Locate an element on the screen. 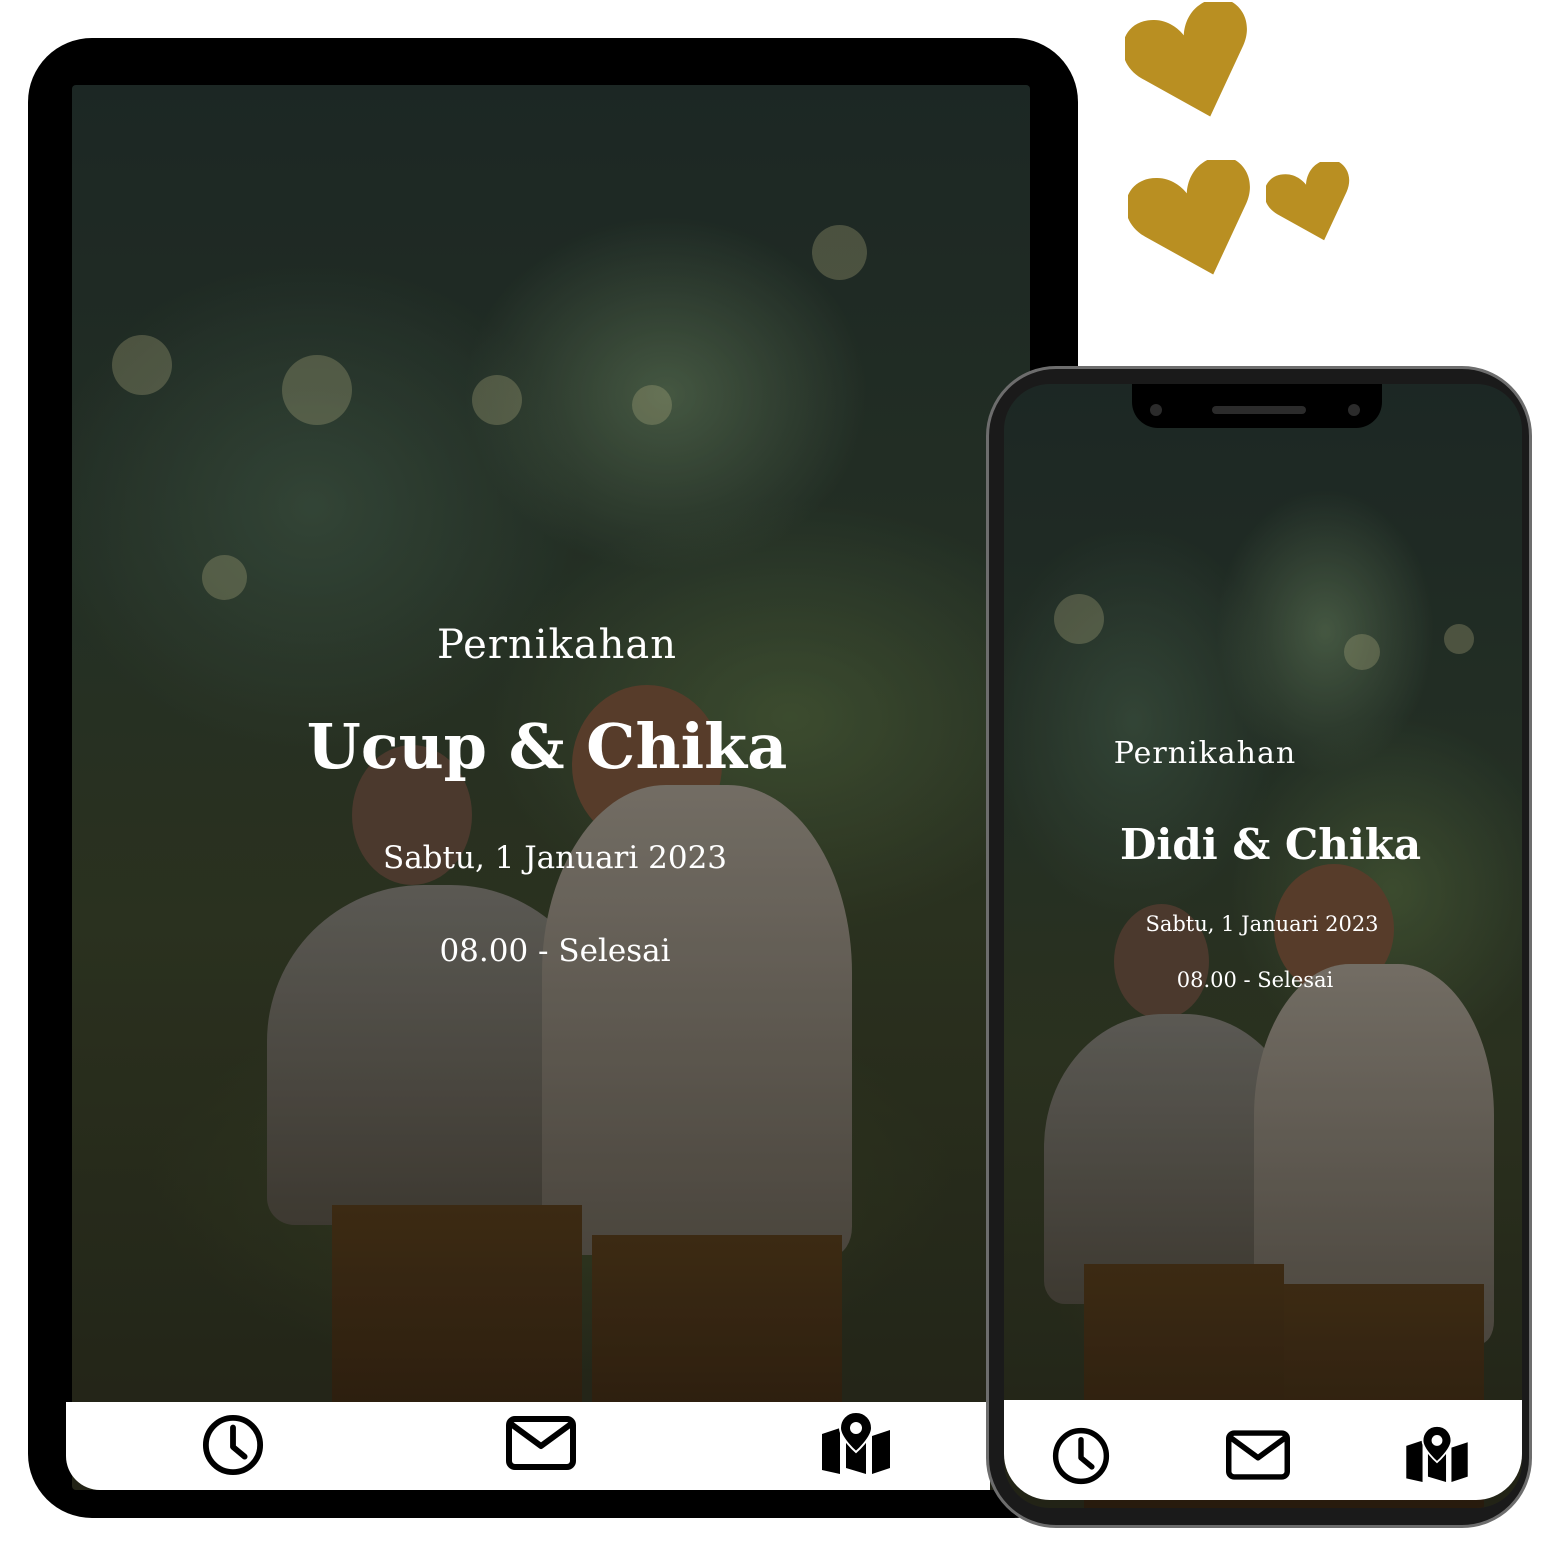 The width and height of the screenshot is (1550, 1550). phone-bottom-nav is located at coordinates (1263, 1450).